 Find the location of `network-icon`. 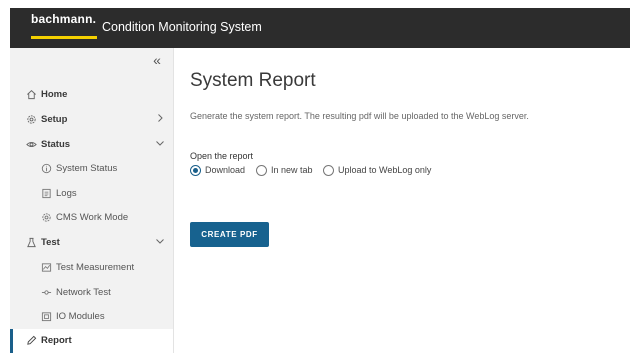

network-icon is located at coordinates (46, 292).